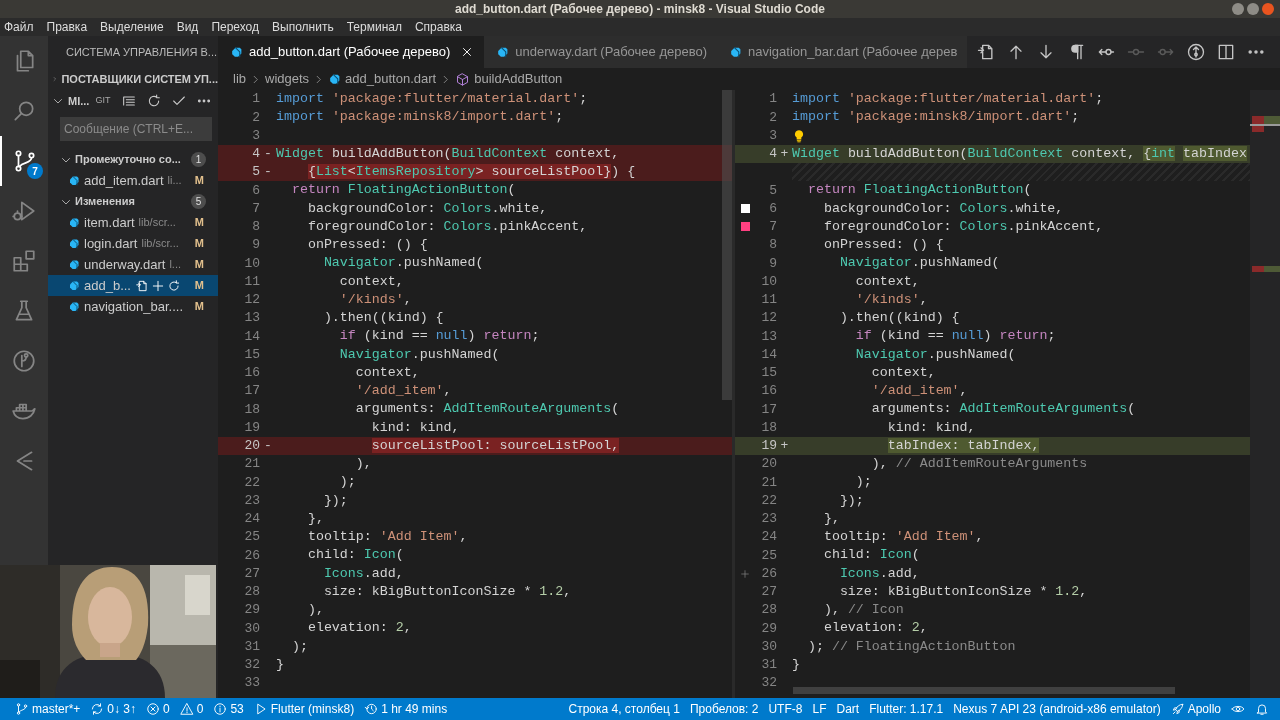 The width and height of the screenshot is (1280, 720). Describe the element at coordinates (133, 285) in the screenshot. I see `file-row: add_b... M` at that location.